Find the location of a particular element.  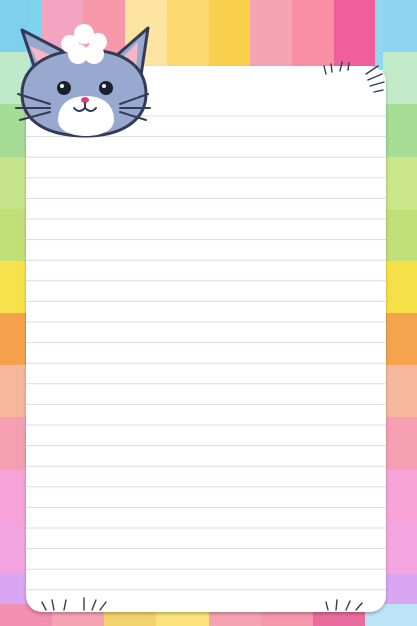

right-stripes is located at coordinates (400, 313).